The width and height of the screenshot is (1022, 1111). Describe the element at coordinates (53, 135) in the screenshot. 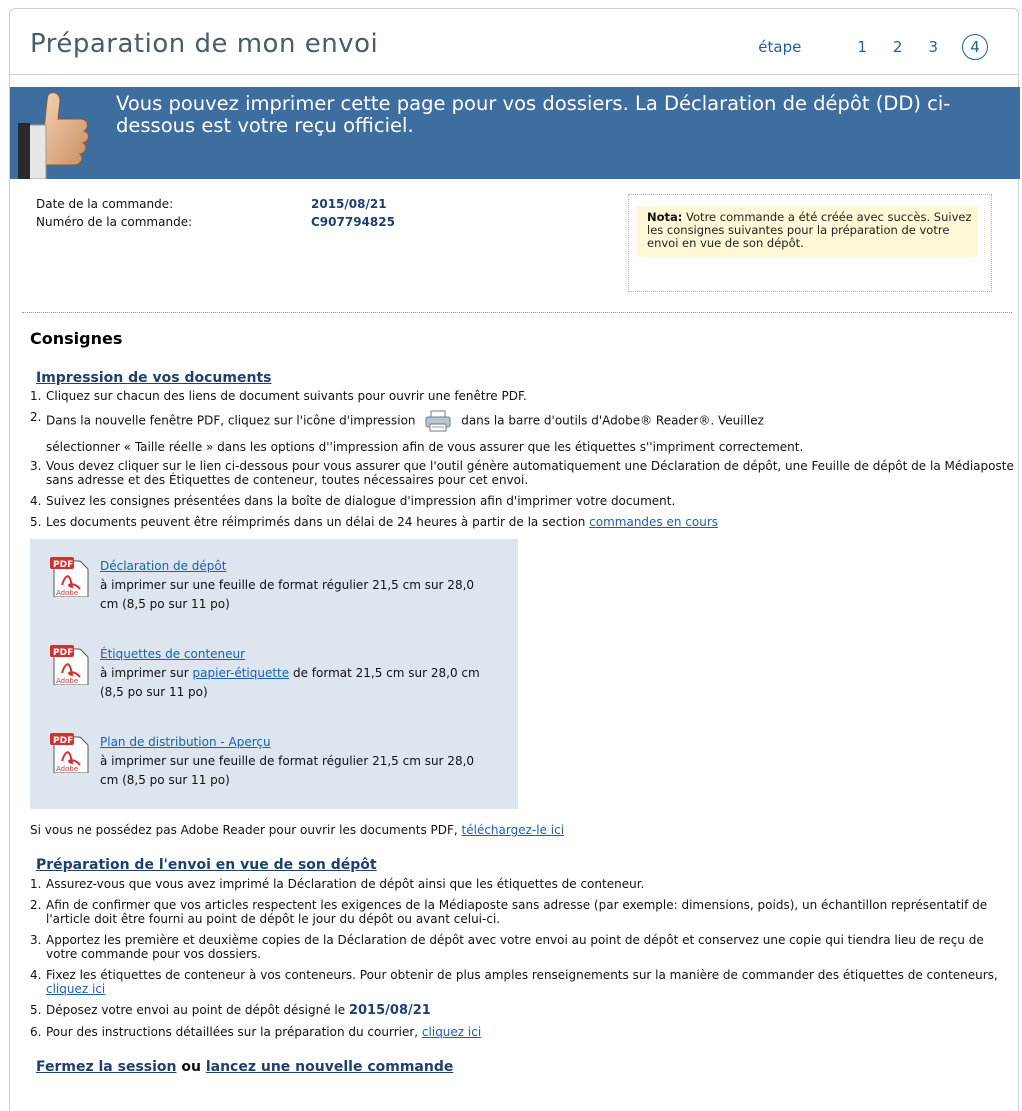

I see `thumbs-up-icon` at that location.